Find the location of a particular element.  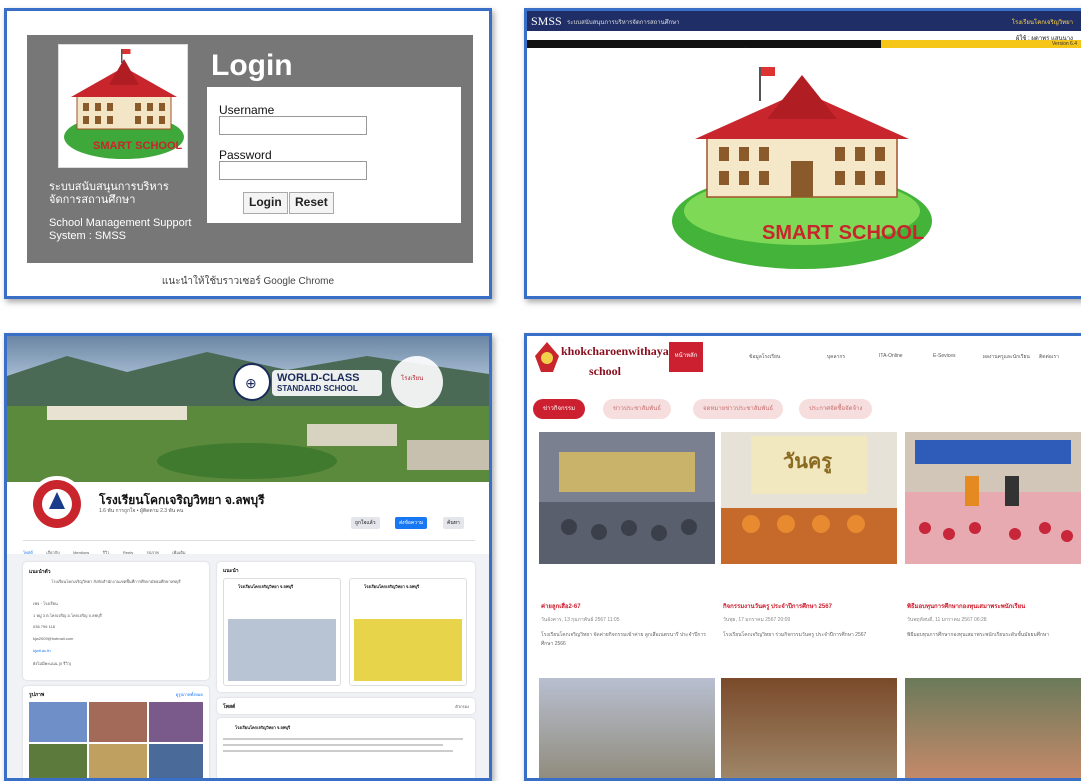

menu-works: ผลงานครูและนักเรียน is located at coordinates (1006, 357).